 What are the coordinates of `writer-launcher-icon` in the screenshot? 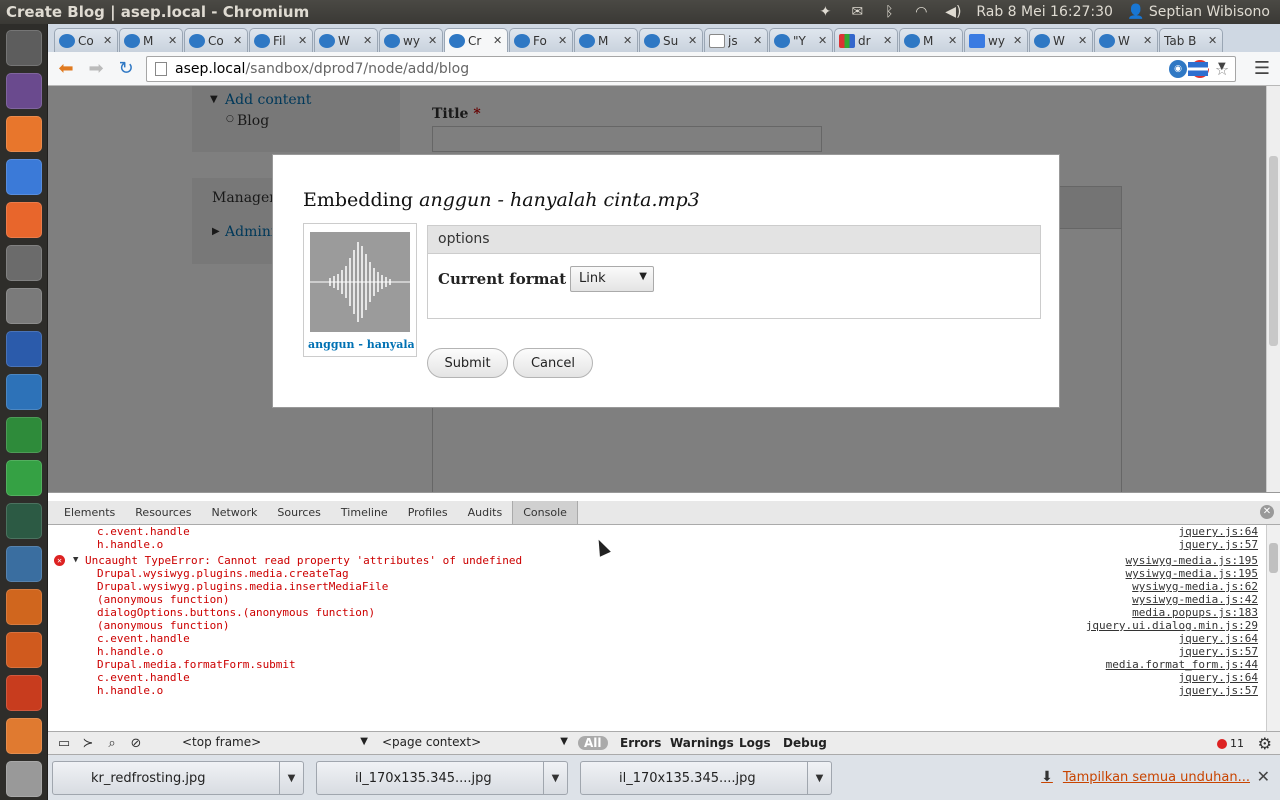 It's located at (24, 392).